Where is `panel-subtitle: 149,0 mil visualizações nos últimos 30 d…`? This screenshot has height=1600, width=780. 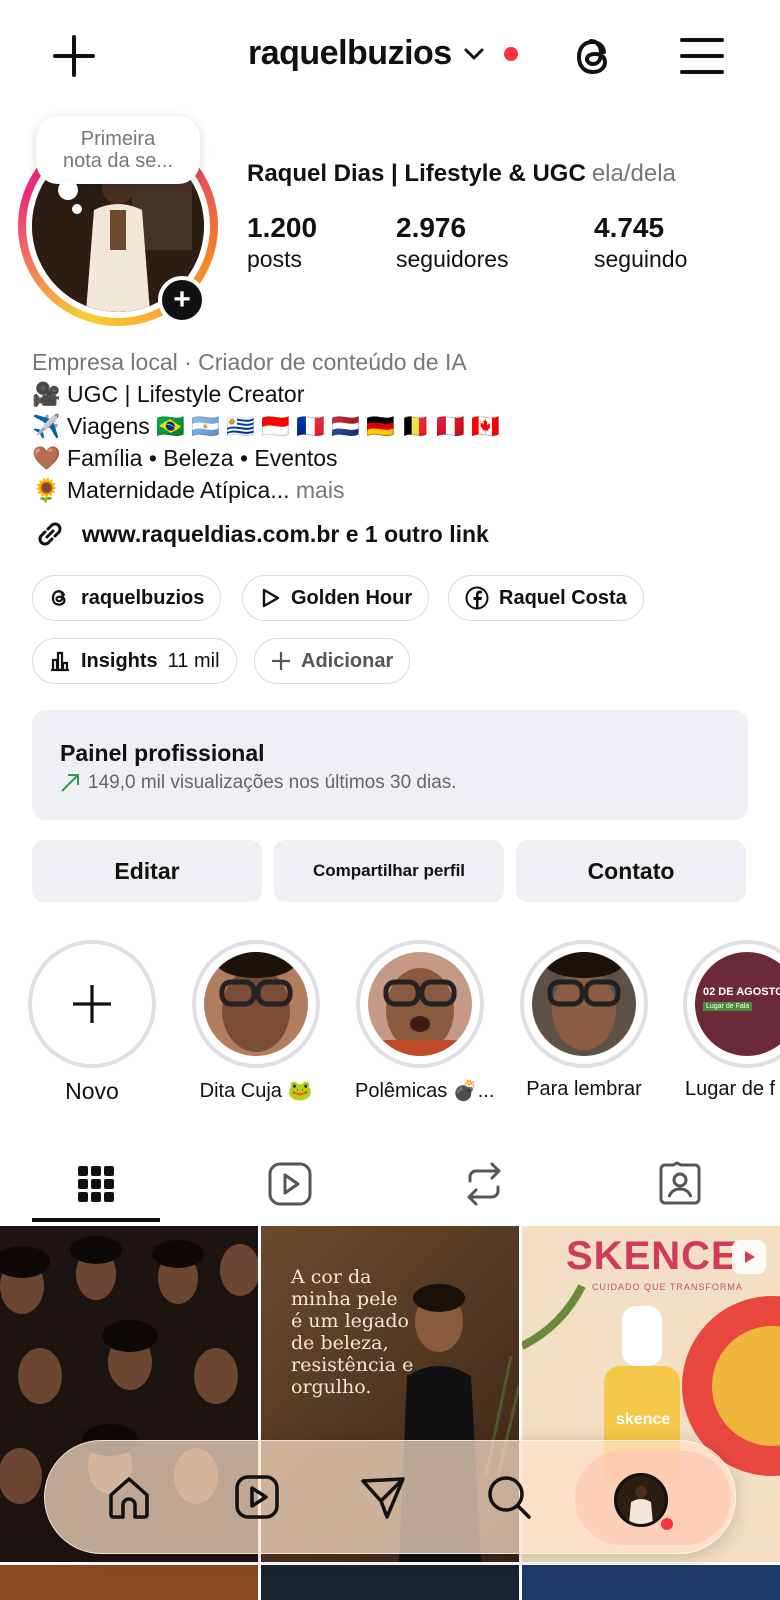
panel-subtitle: 149,0 mil visualizações nos últimos 30 d… is located at coordinates (258, 783).